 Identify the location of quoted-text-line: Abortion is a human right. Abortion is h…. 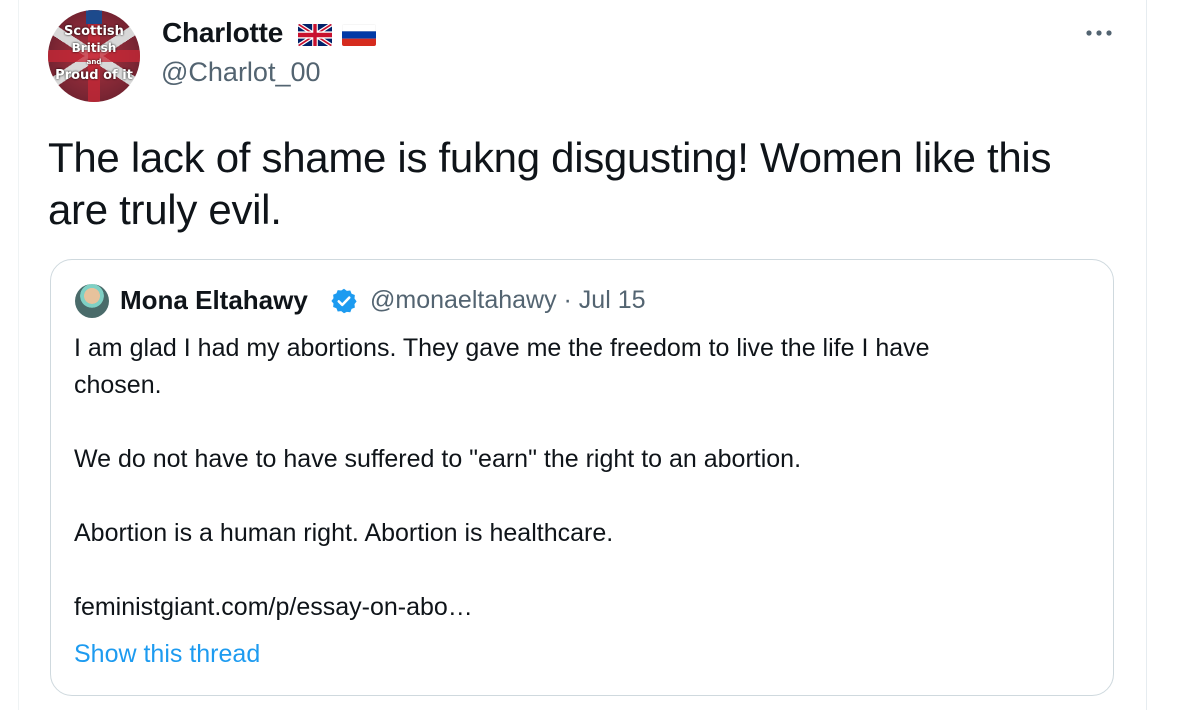
(344, 533).